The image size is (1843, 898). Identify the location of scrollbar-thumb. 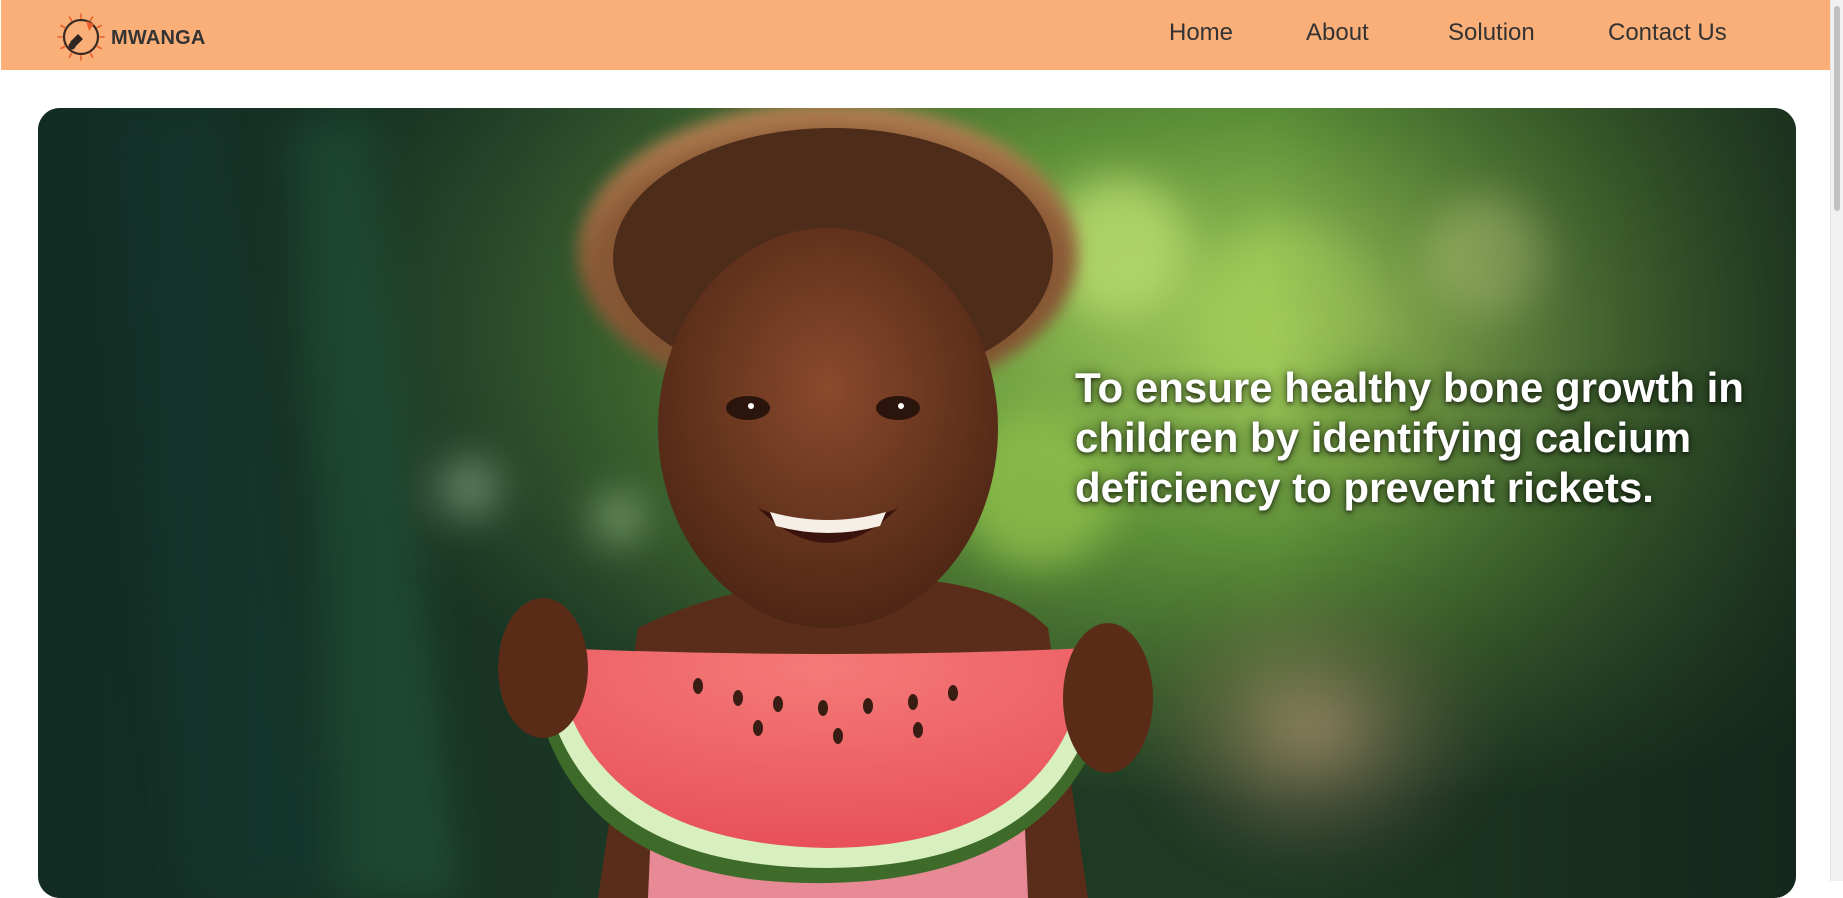
(1837, 108).